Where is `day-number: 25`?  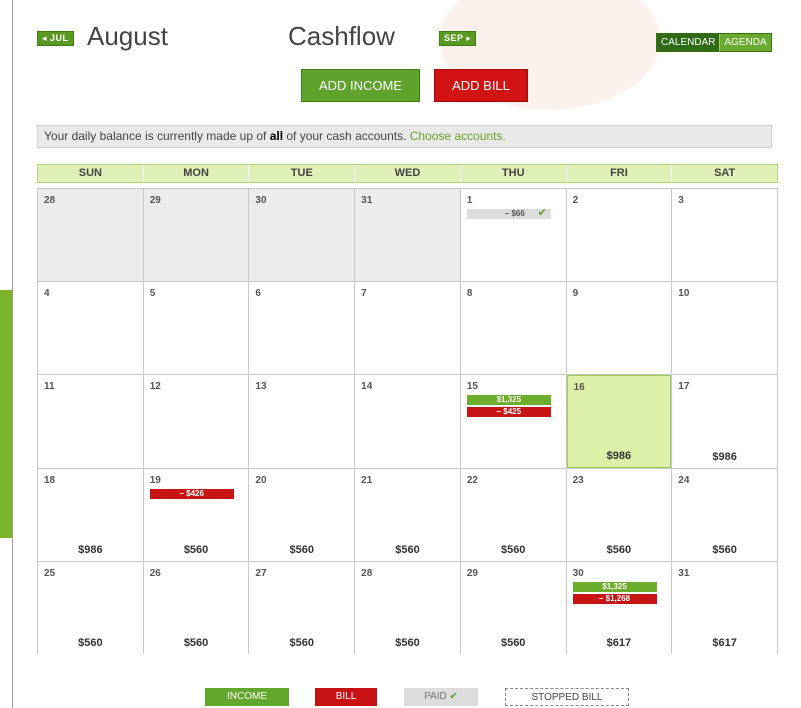 day-number: 25 is located at coordinates (50, 573).